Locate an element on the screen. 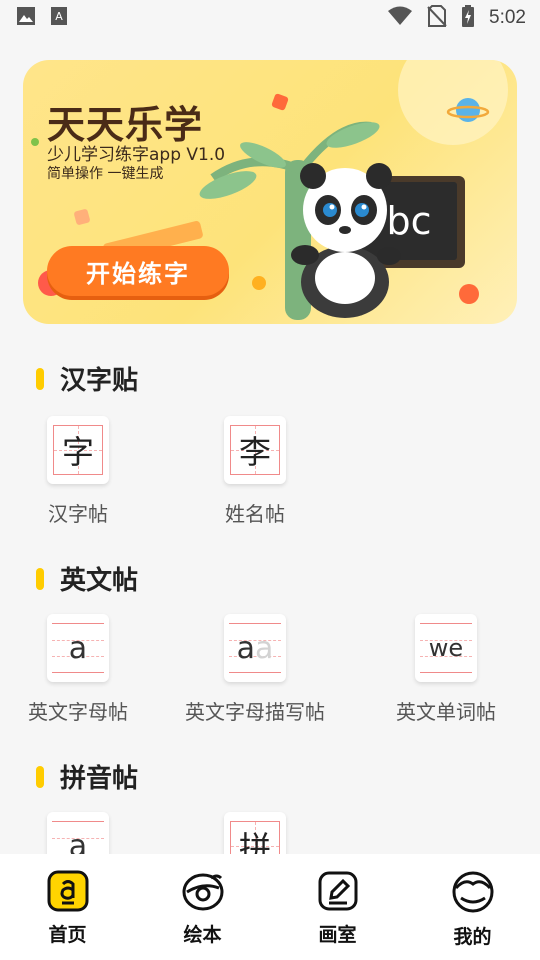  nav-profile: 我的 is located at coordinates (472, 907).